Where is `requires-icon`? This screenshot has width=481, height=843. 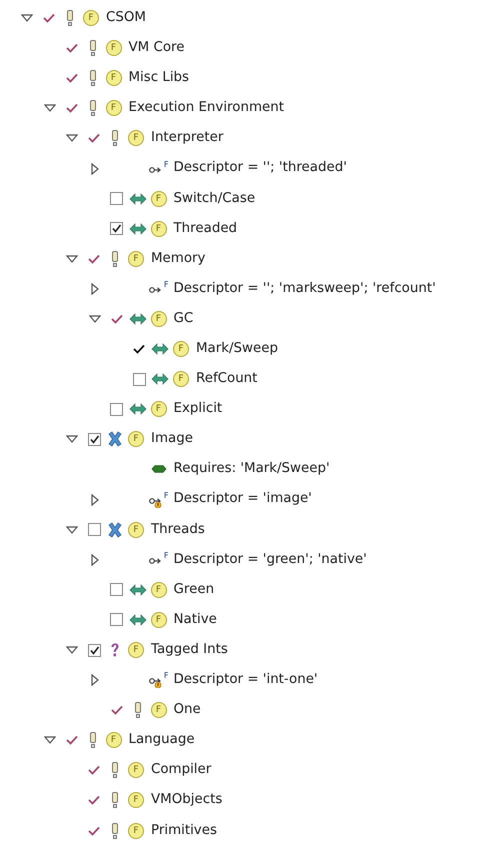
requires-icon is located at coordinates (158, 469).